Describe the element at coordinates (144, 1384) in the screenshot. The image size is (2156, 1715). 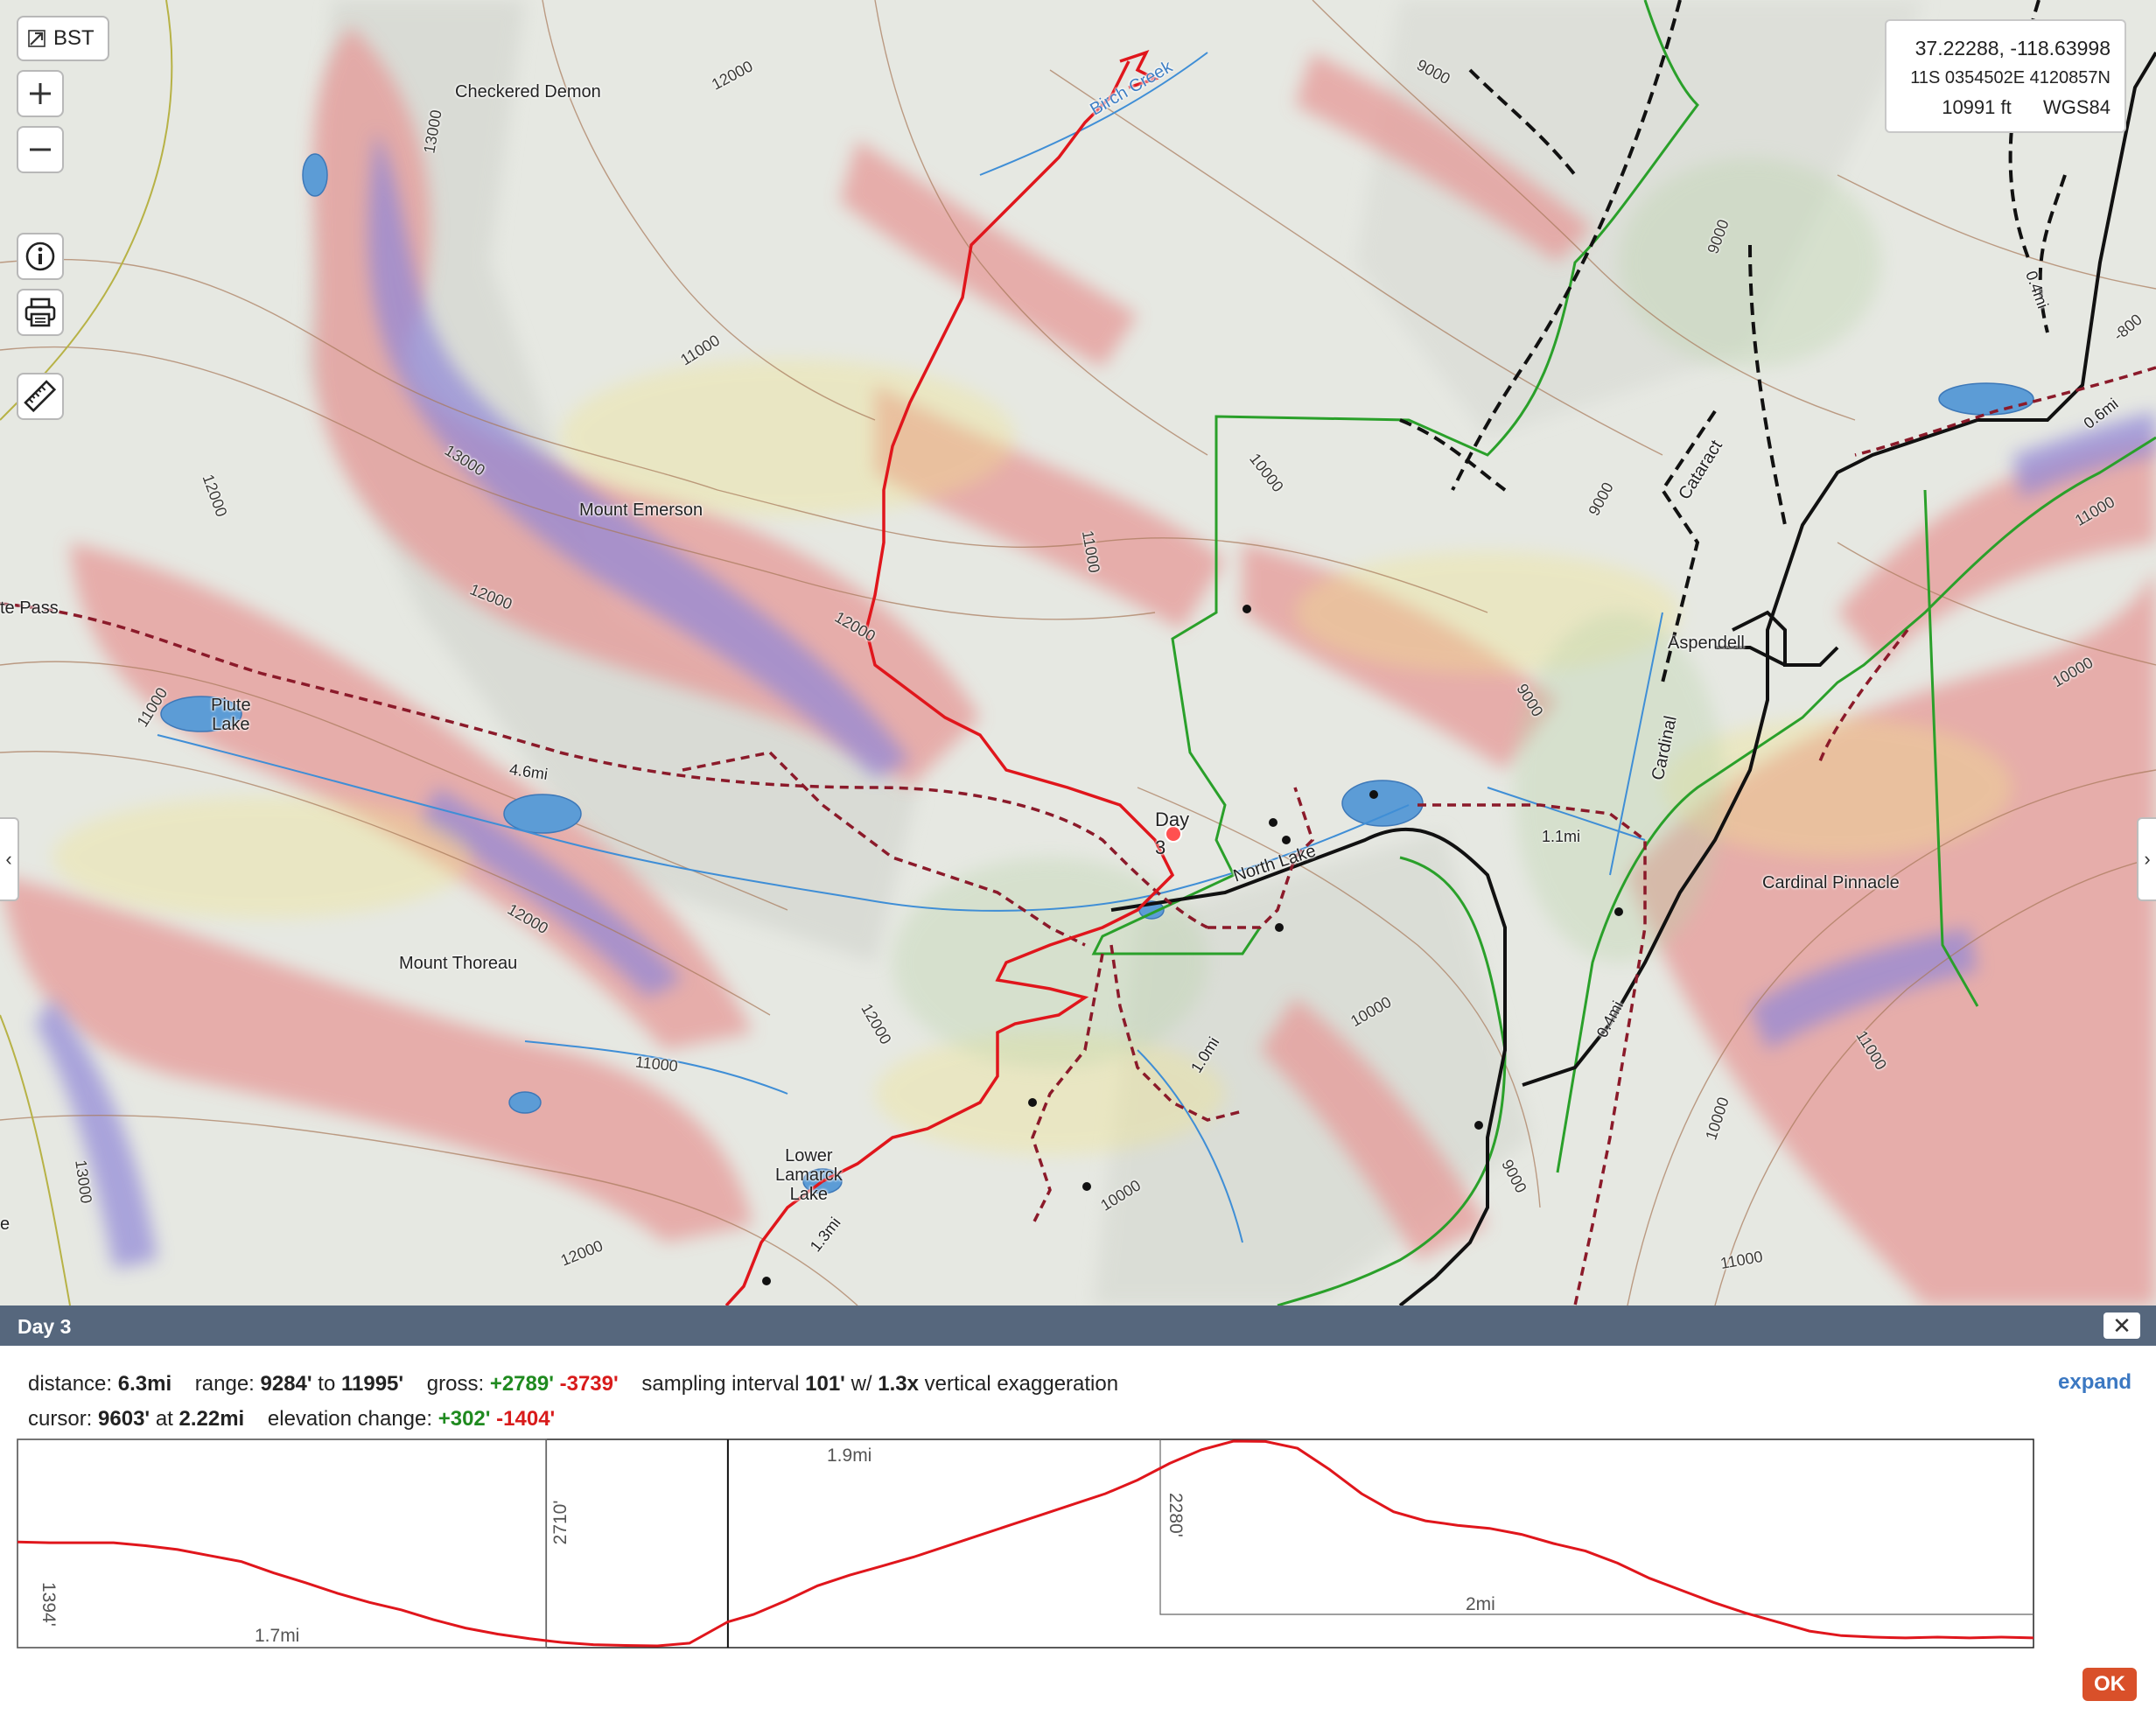
I see `distance-value: 6.3mi` at that location.